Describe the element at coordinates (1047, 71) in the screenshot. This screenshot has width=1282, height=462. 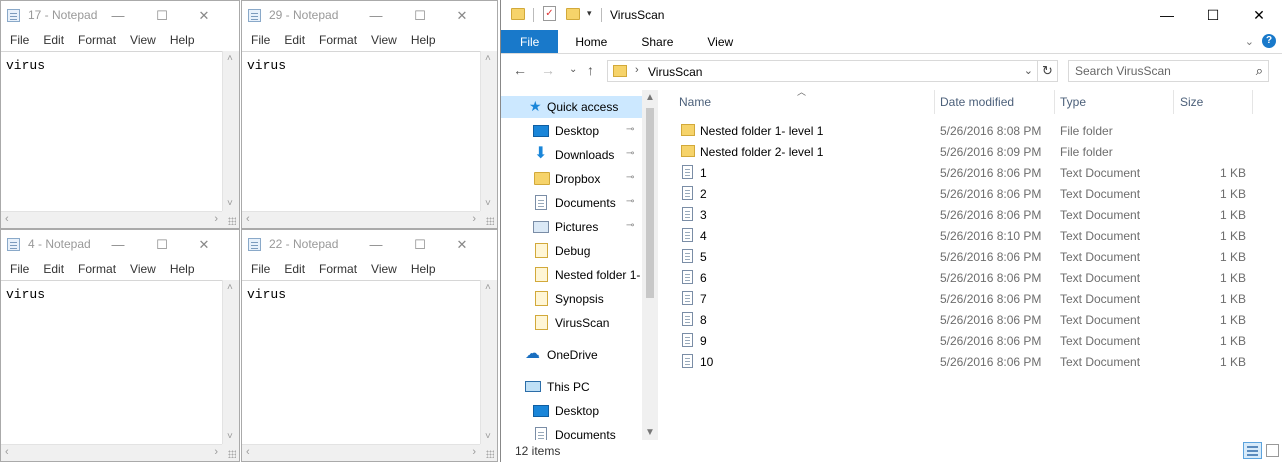
I see `refresh-icon: ↻` at that location.